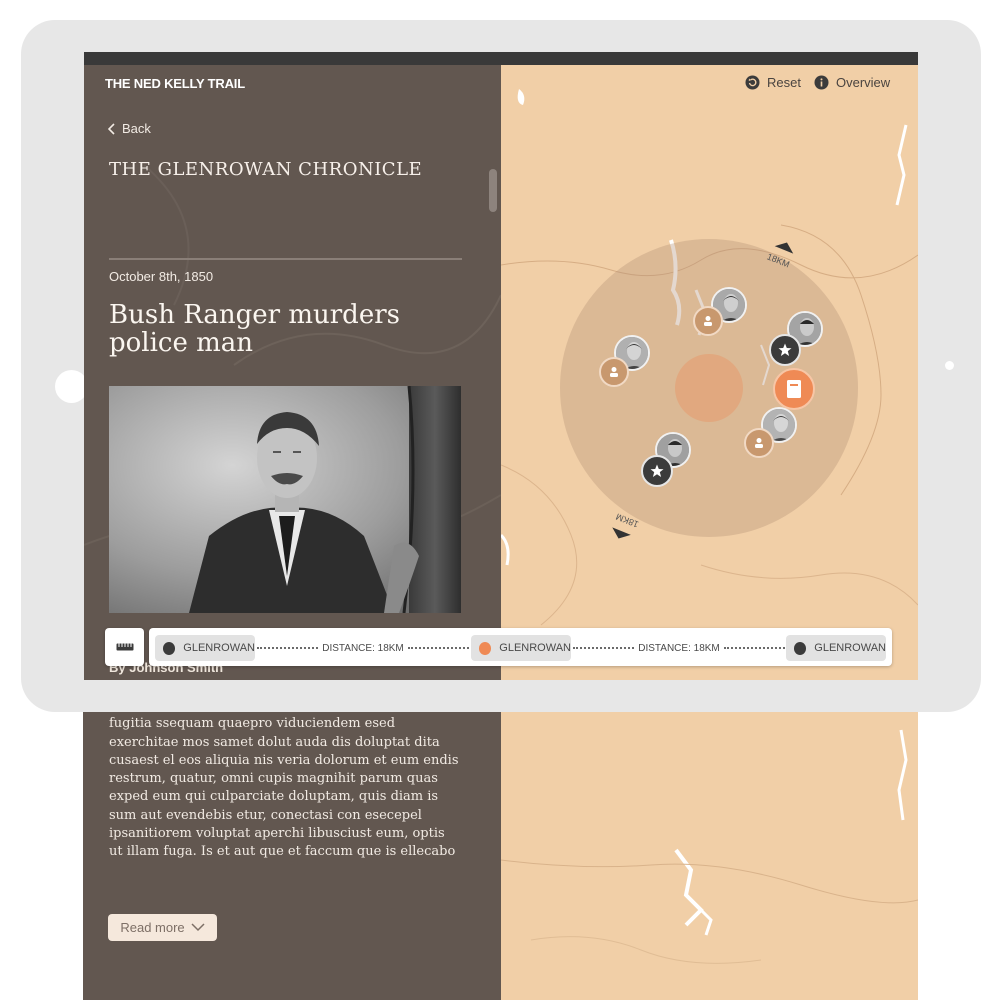 The height and width of the screenshot is (1000, 1000). What do you see at coordinates (254, 329) in the screenshot?
I see `article-headline: Bush Ranger murders police man` at bounding box center [254, 329].